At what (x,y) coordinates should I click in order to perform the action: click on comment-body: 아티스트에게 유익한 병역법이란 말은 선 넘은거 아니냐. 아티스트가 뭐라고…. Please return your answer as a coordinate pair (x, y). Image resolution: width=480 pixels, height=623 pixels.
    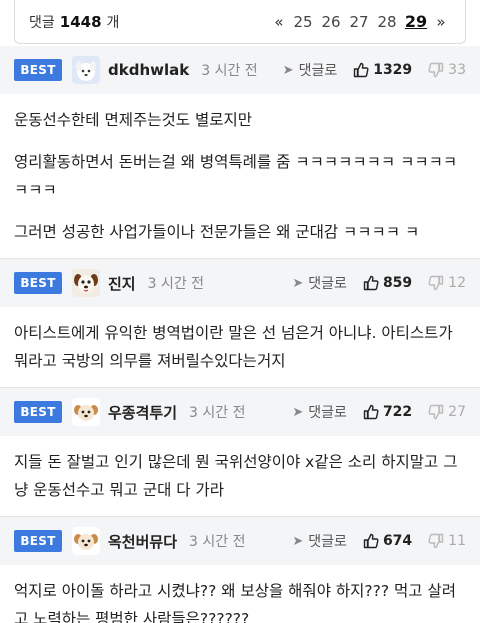
    Looking at the image, I should click on (240, 347).